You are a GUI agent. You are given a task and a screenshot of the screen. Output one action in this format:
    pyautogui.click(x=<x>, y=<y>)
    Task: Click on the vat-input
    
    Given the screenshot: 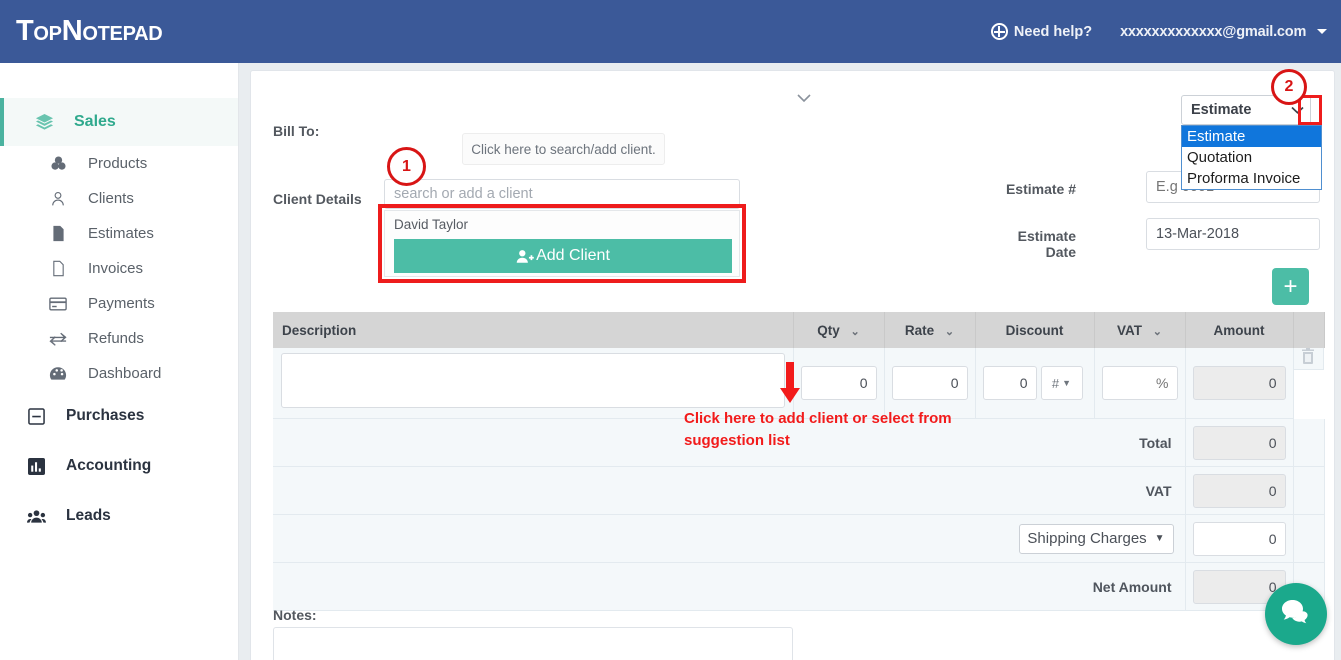 What is the action you would take?
    pyautogui.click(x=1139, y=383)
    